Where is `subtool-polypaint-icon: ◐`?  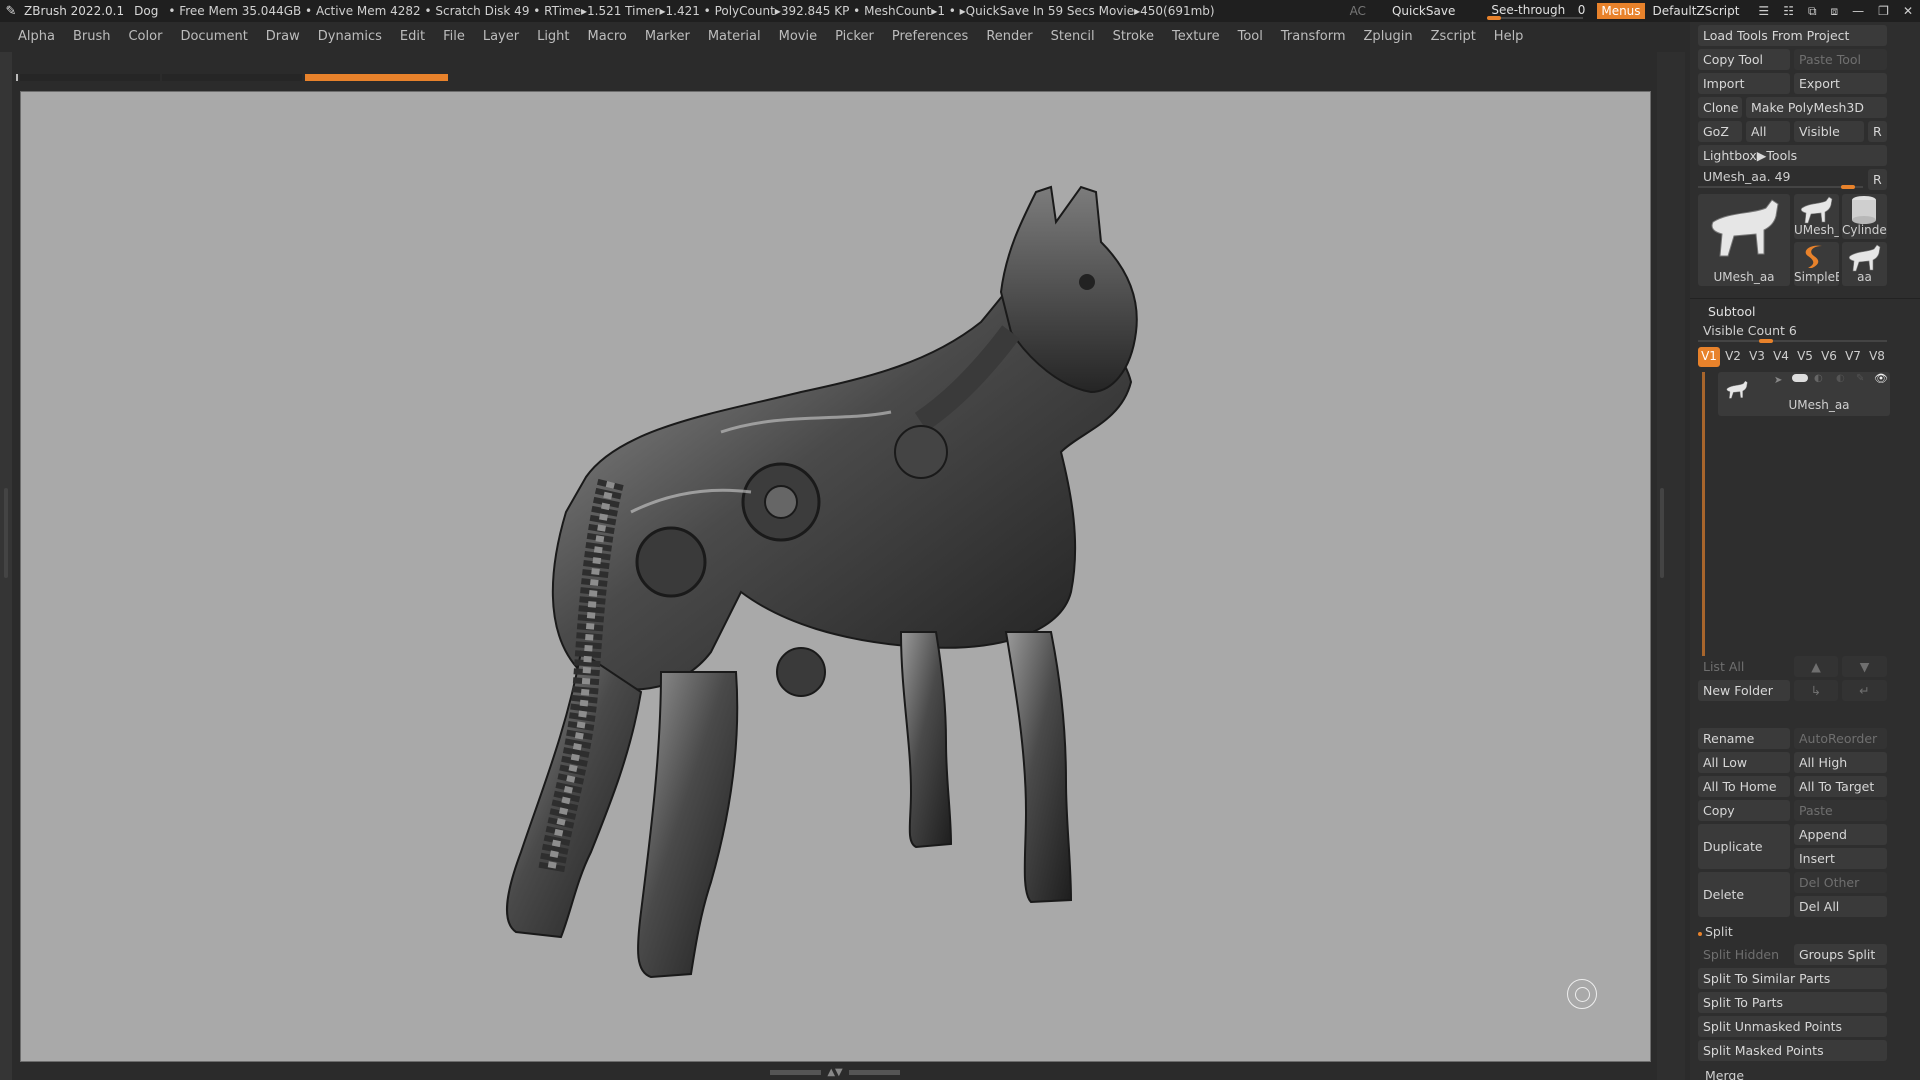
subtool-polypaint-icon: ◐ is located at coordinates (1818, 378).